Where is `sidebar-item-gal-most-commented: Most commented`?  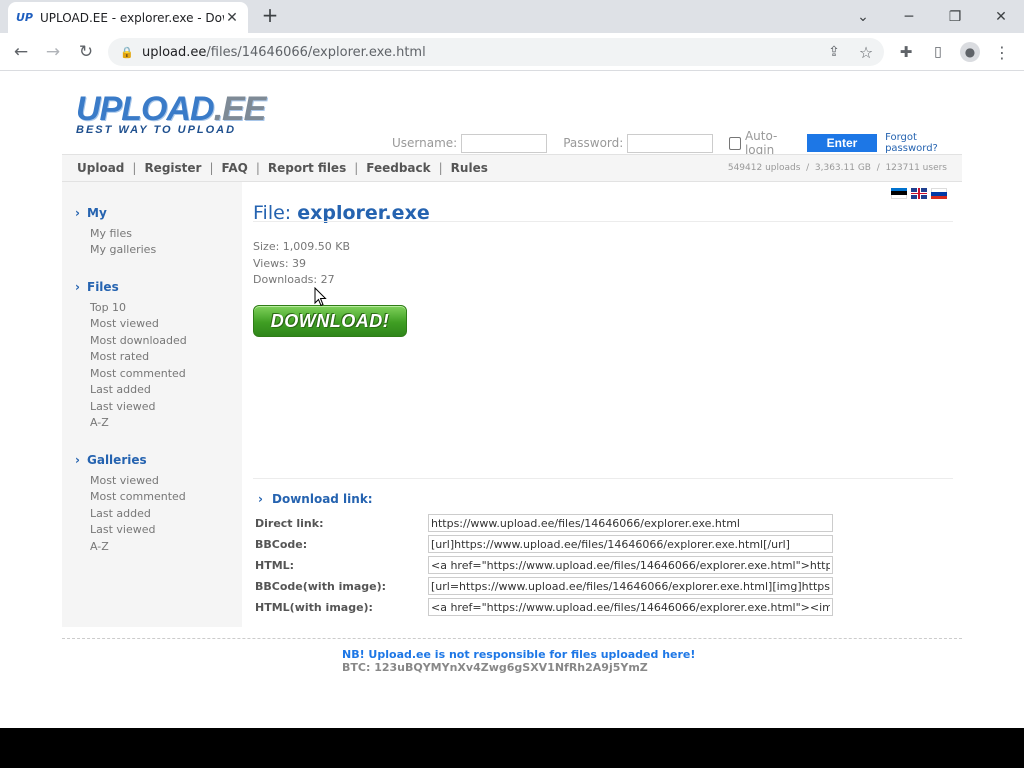
sidebar-item-gal-most-commented: Most commented is located at coordinates (138, 496).